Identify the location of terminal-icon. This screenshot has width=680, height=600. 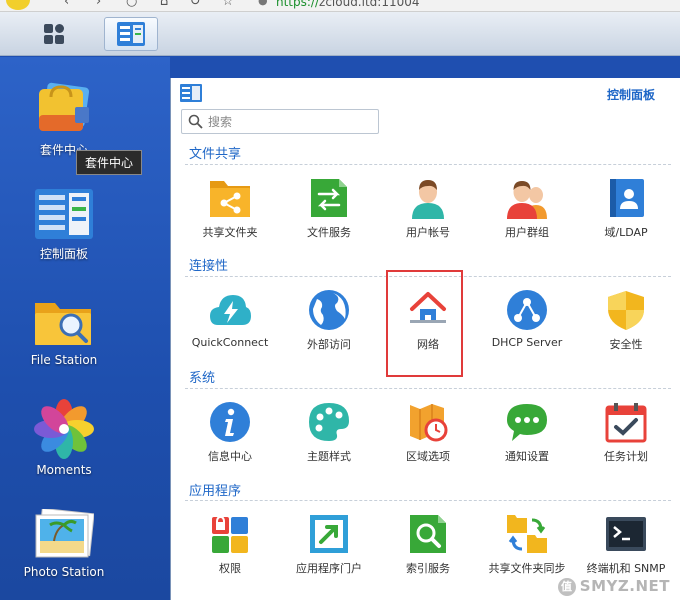
(626, 534).